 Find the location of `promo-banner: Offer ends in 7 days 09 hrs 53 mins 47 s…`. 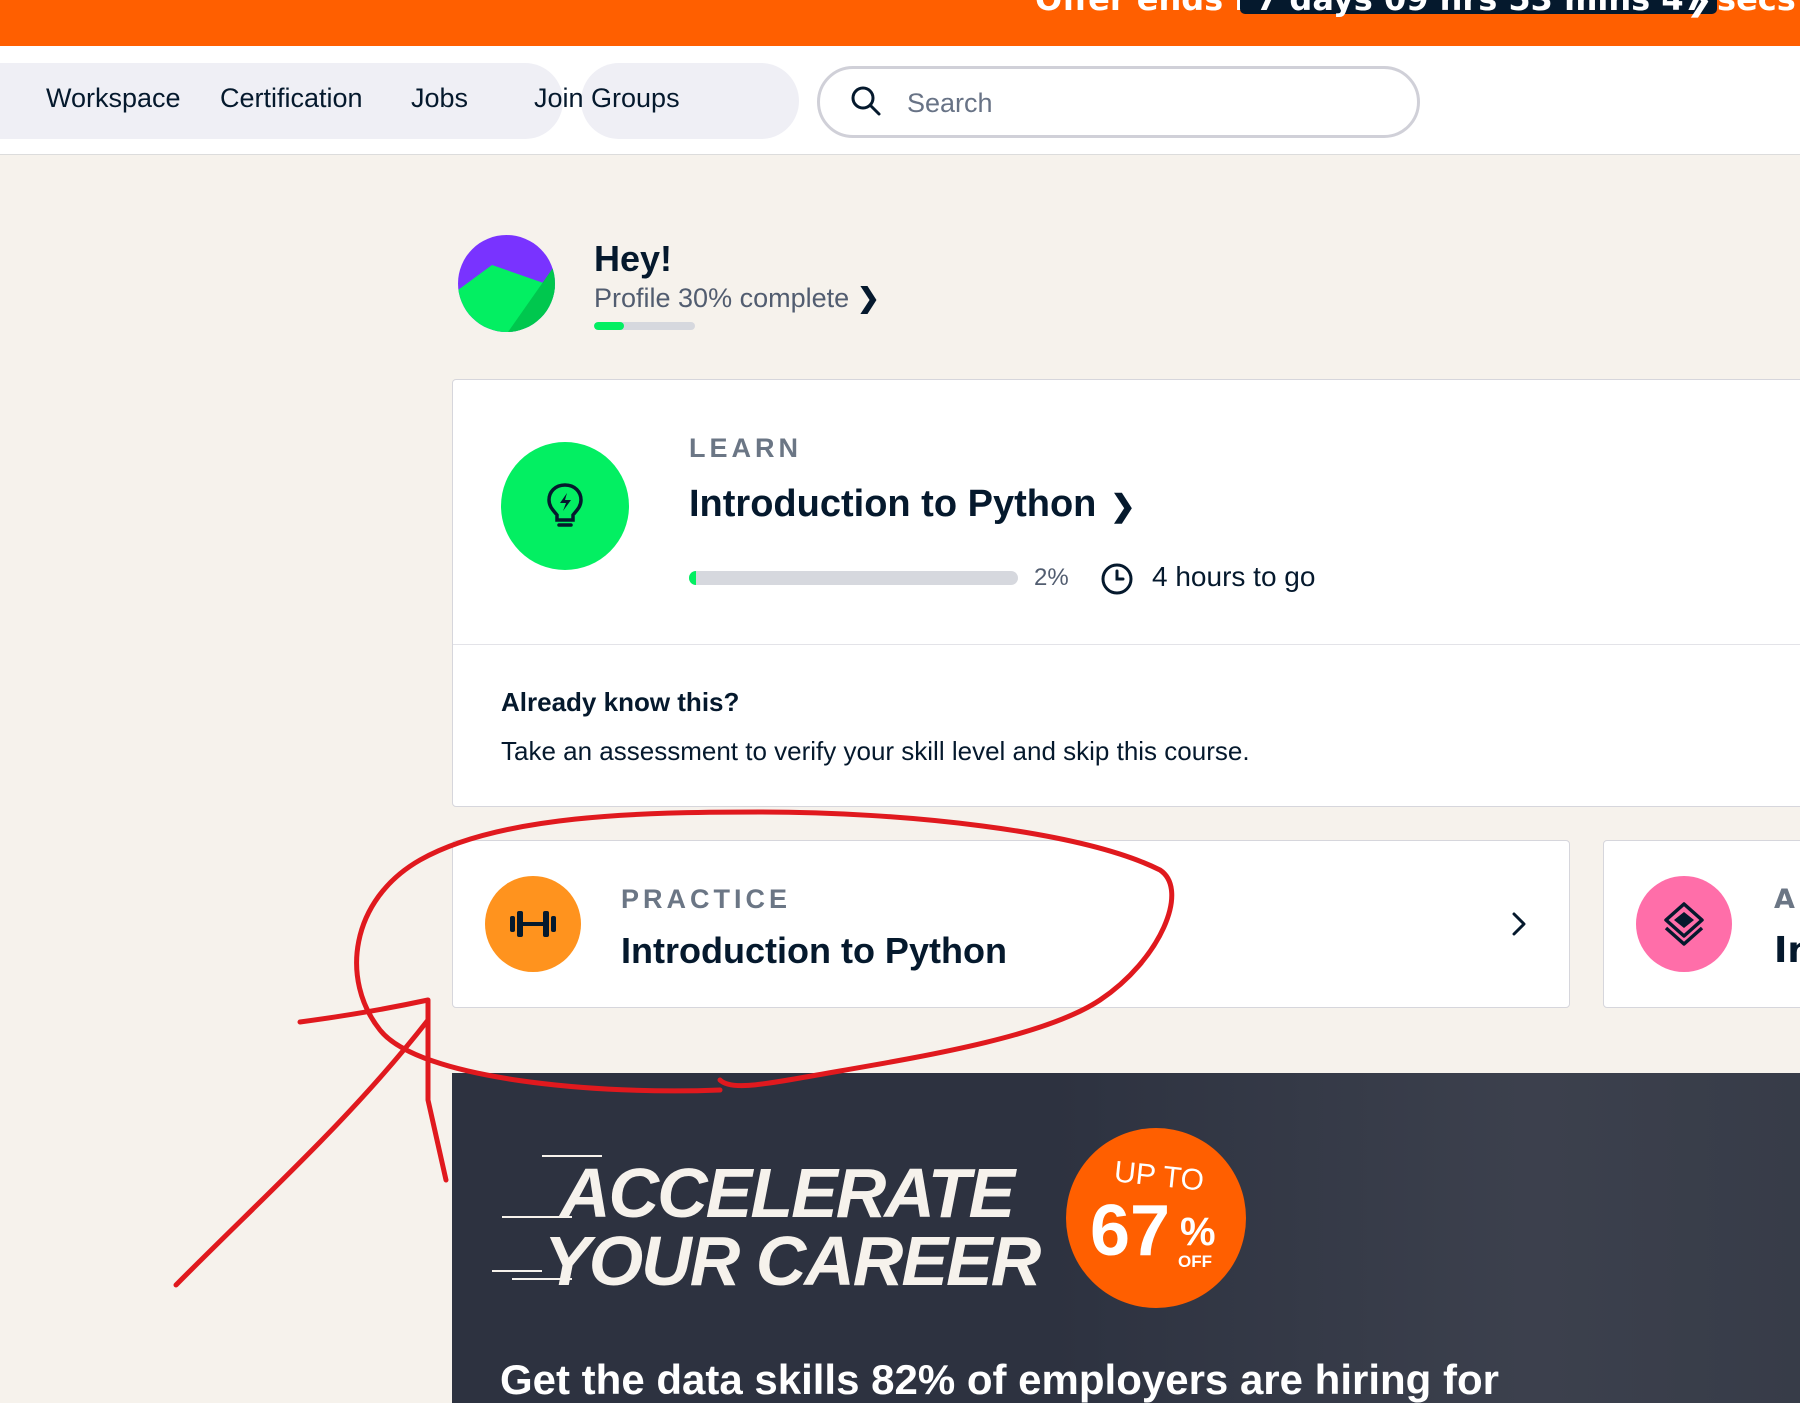

promo-banner: Offer ends in 7 days 09 hrs 53 mins 47 s… is located at coordinates (900, 23).